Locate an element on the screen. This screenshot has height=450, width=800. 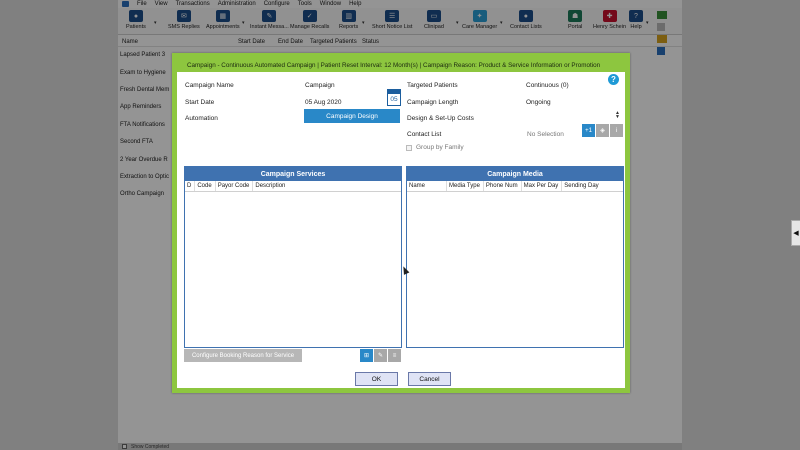
column-d: D is located at coordinates (190, 186).